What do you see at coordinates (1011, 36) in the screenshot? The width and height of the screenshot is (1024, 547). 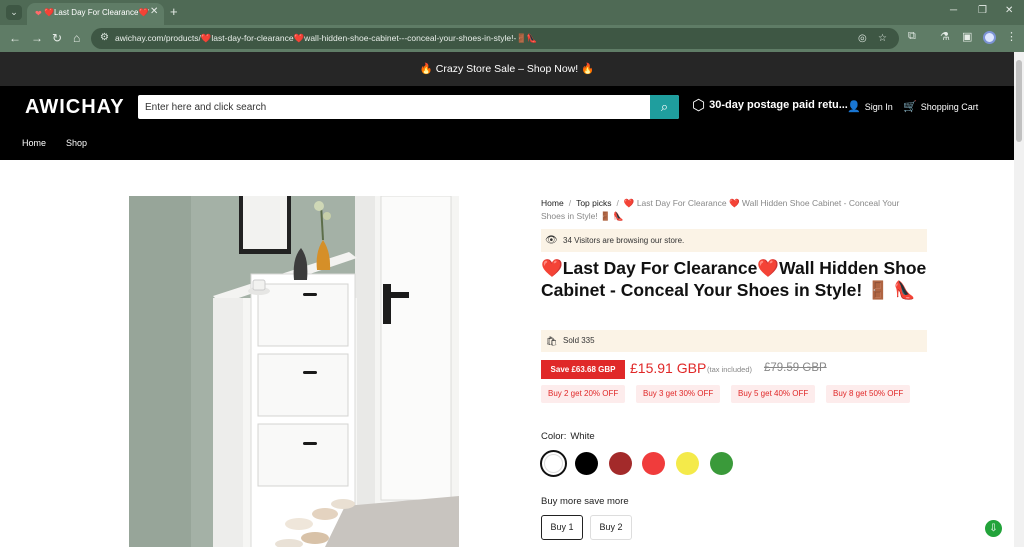 I see `browser-menu-icon: ⋮` at bounding box center [1011, 36].